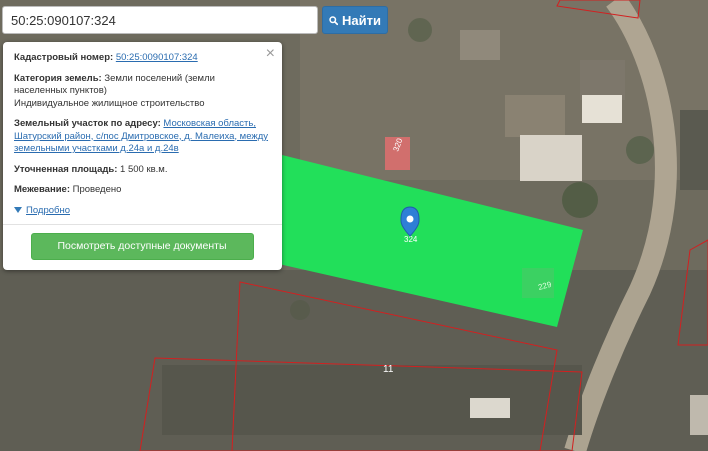 The width and height of the screenshot is (708, 451). Describe the element at coordinates (58, 78) in the screenshot. I see `land-category-label: Категория земель:` at that location.